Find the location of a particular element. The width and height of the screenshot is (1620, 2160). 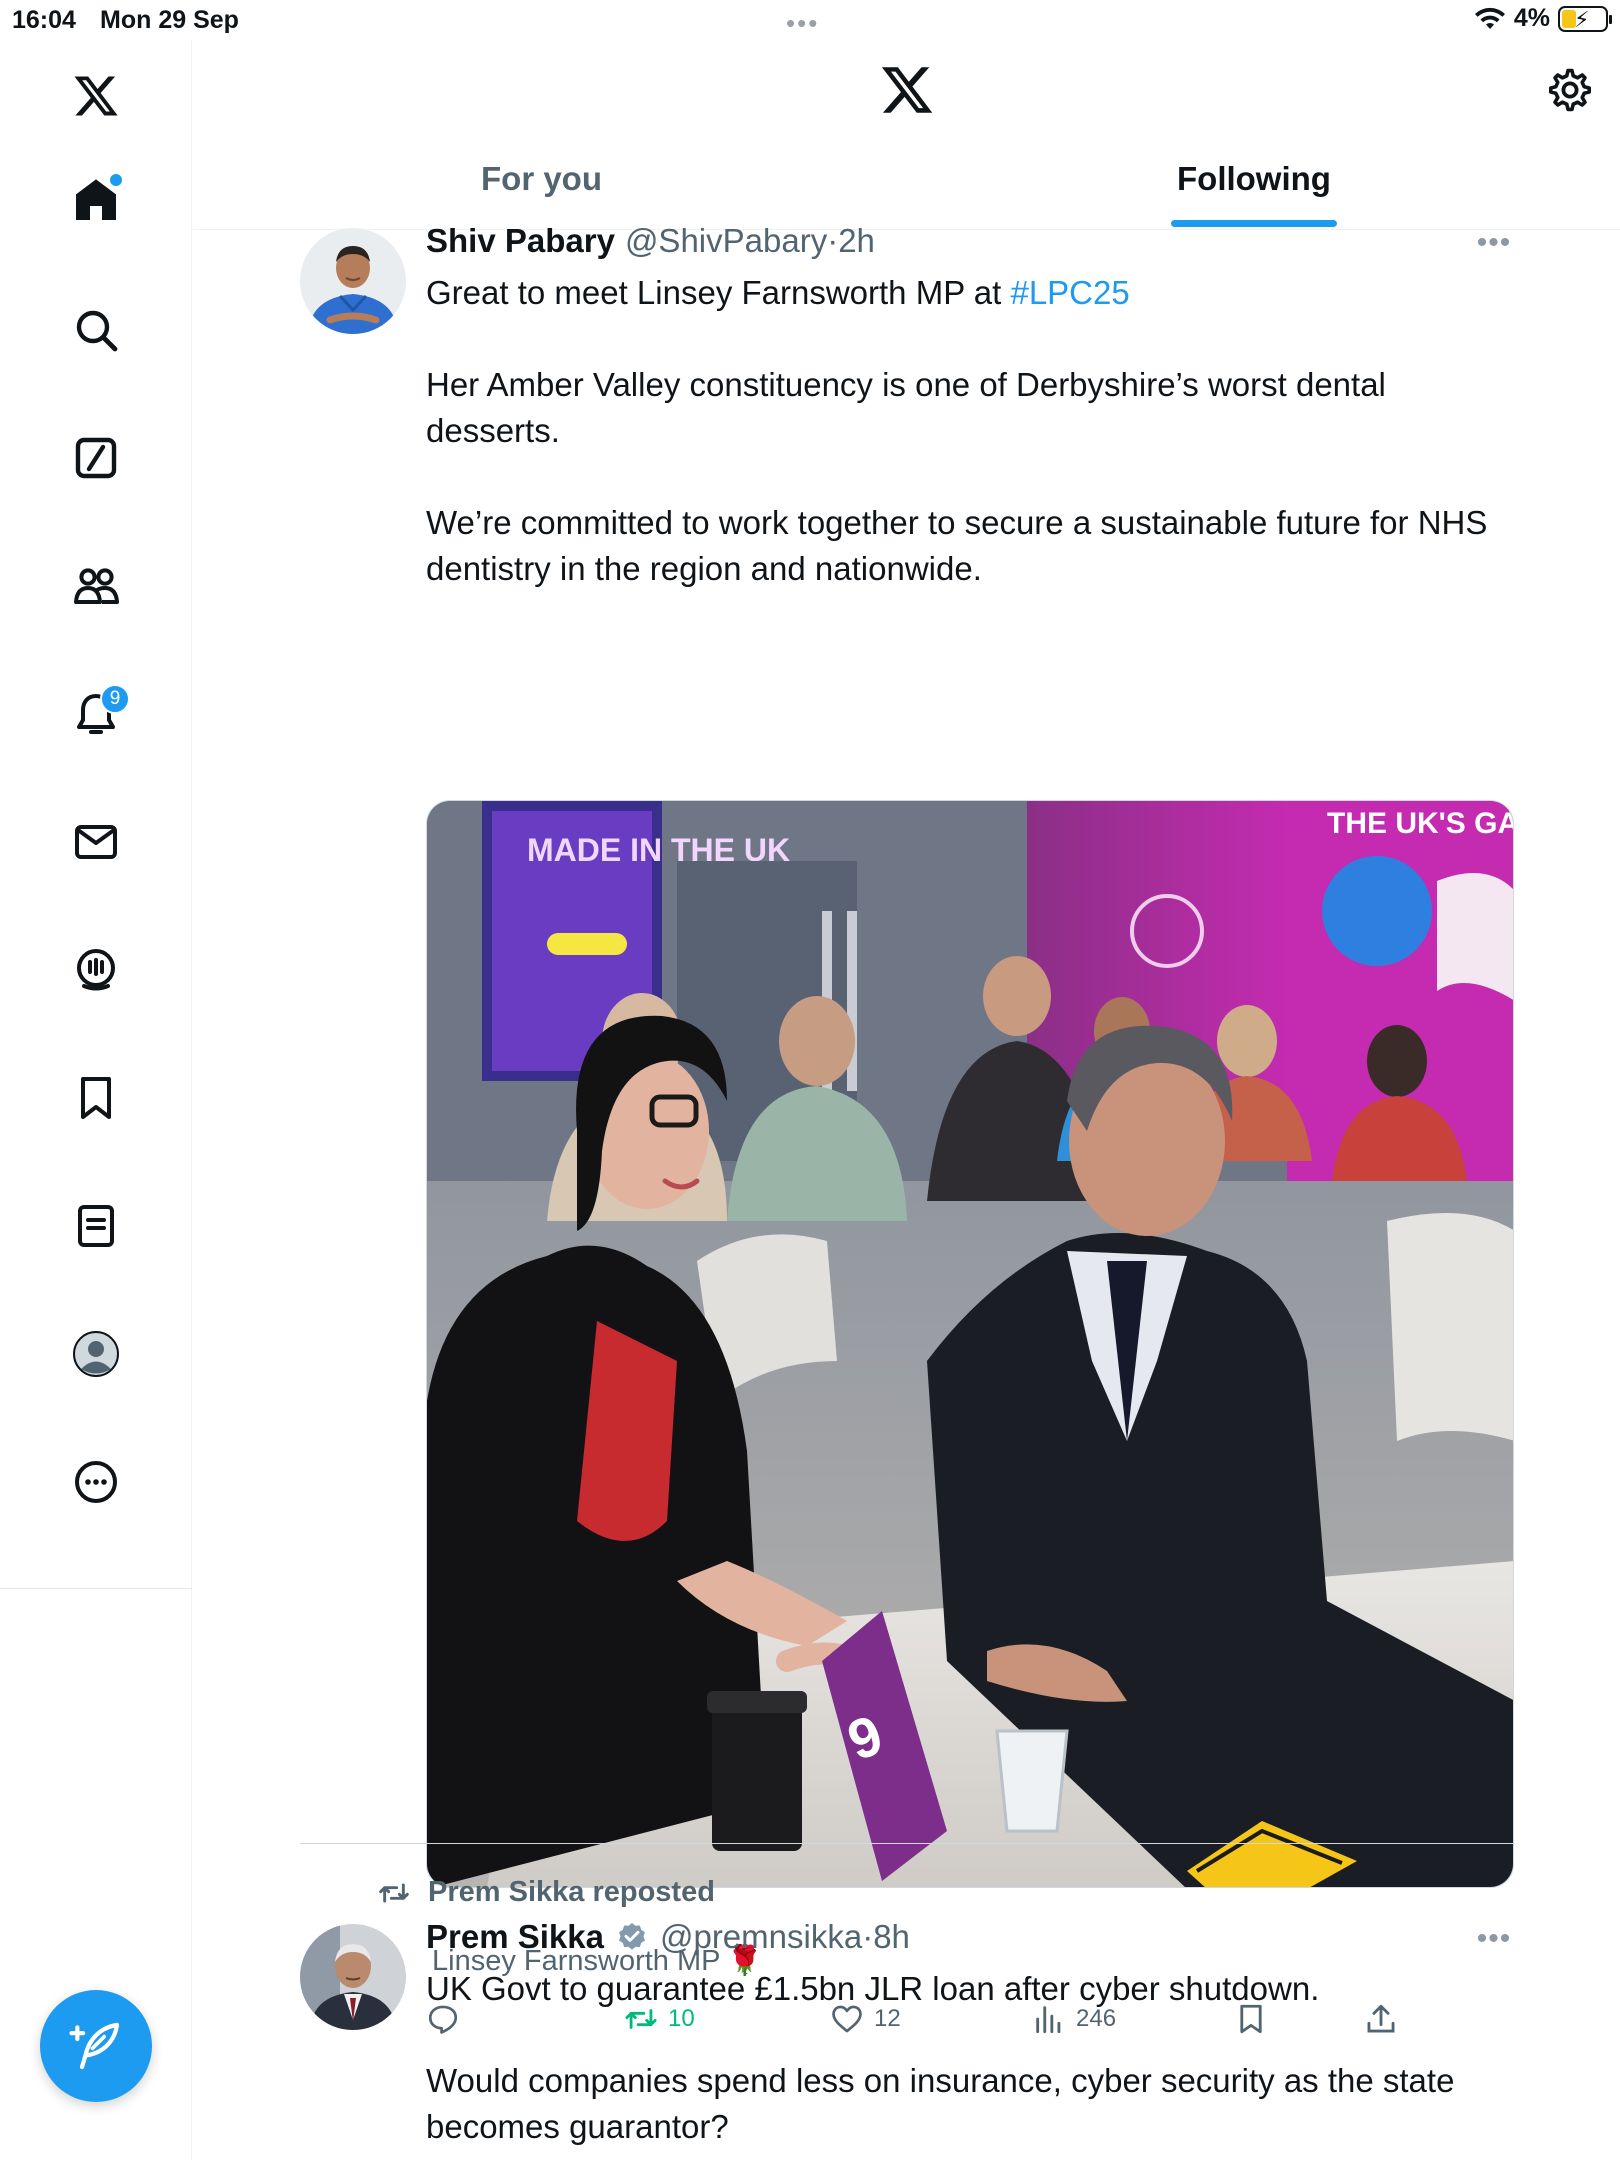

tweet-header: Prem Sikka @premnsikka ·8h is located at coordinates (668, 1937).